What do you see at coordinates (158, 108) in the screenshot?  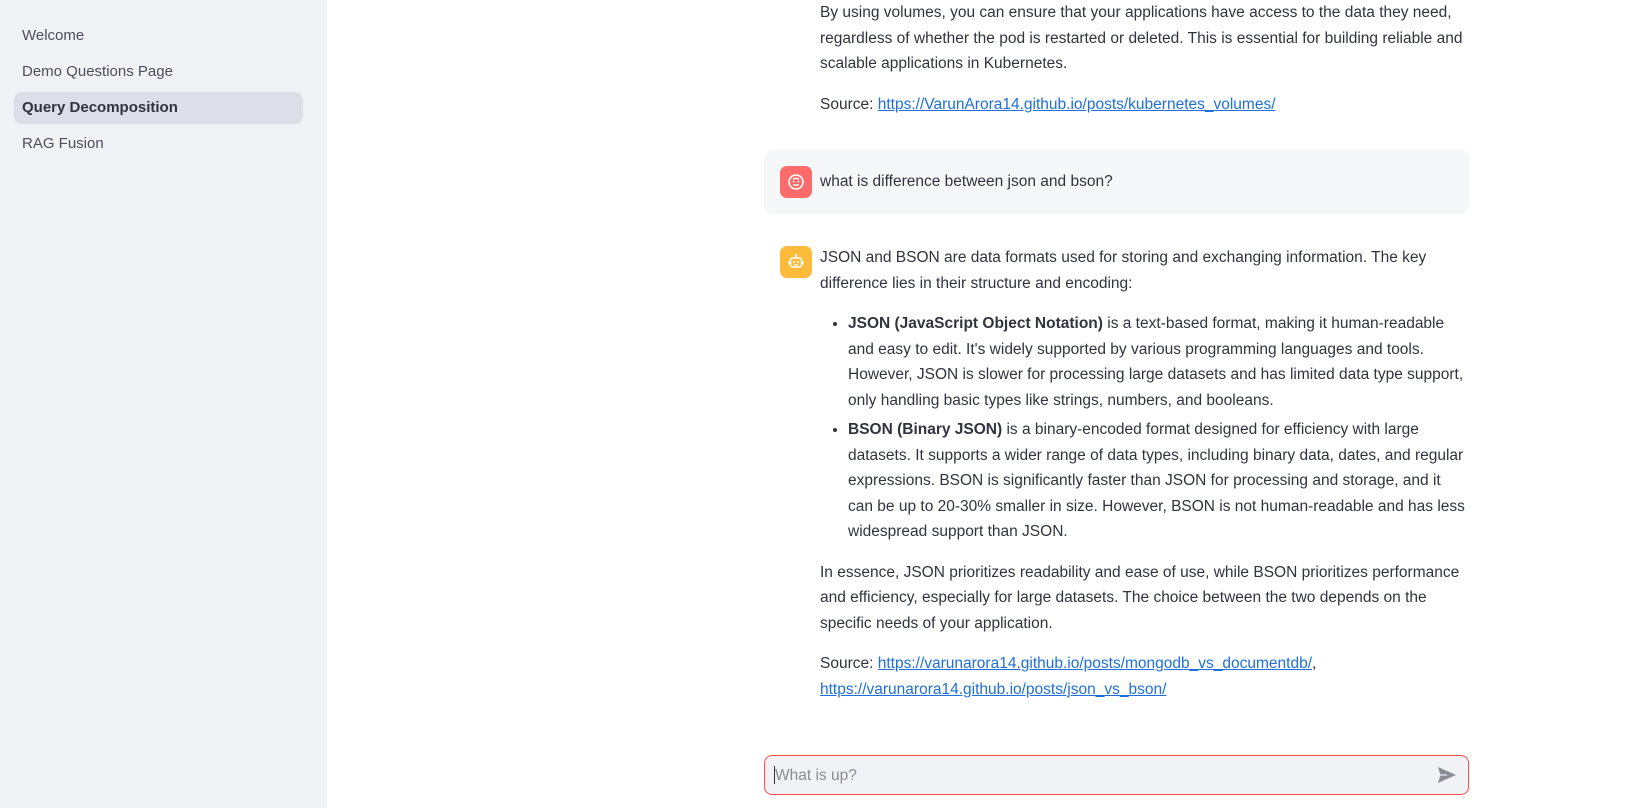 I see `sidebar-item-query-decomposition: Query Decomposition` at bounding box center [158, 108].